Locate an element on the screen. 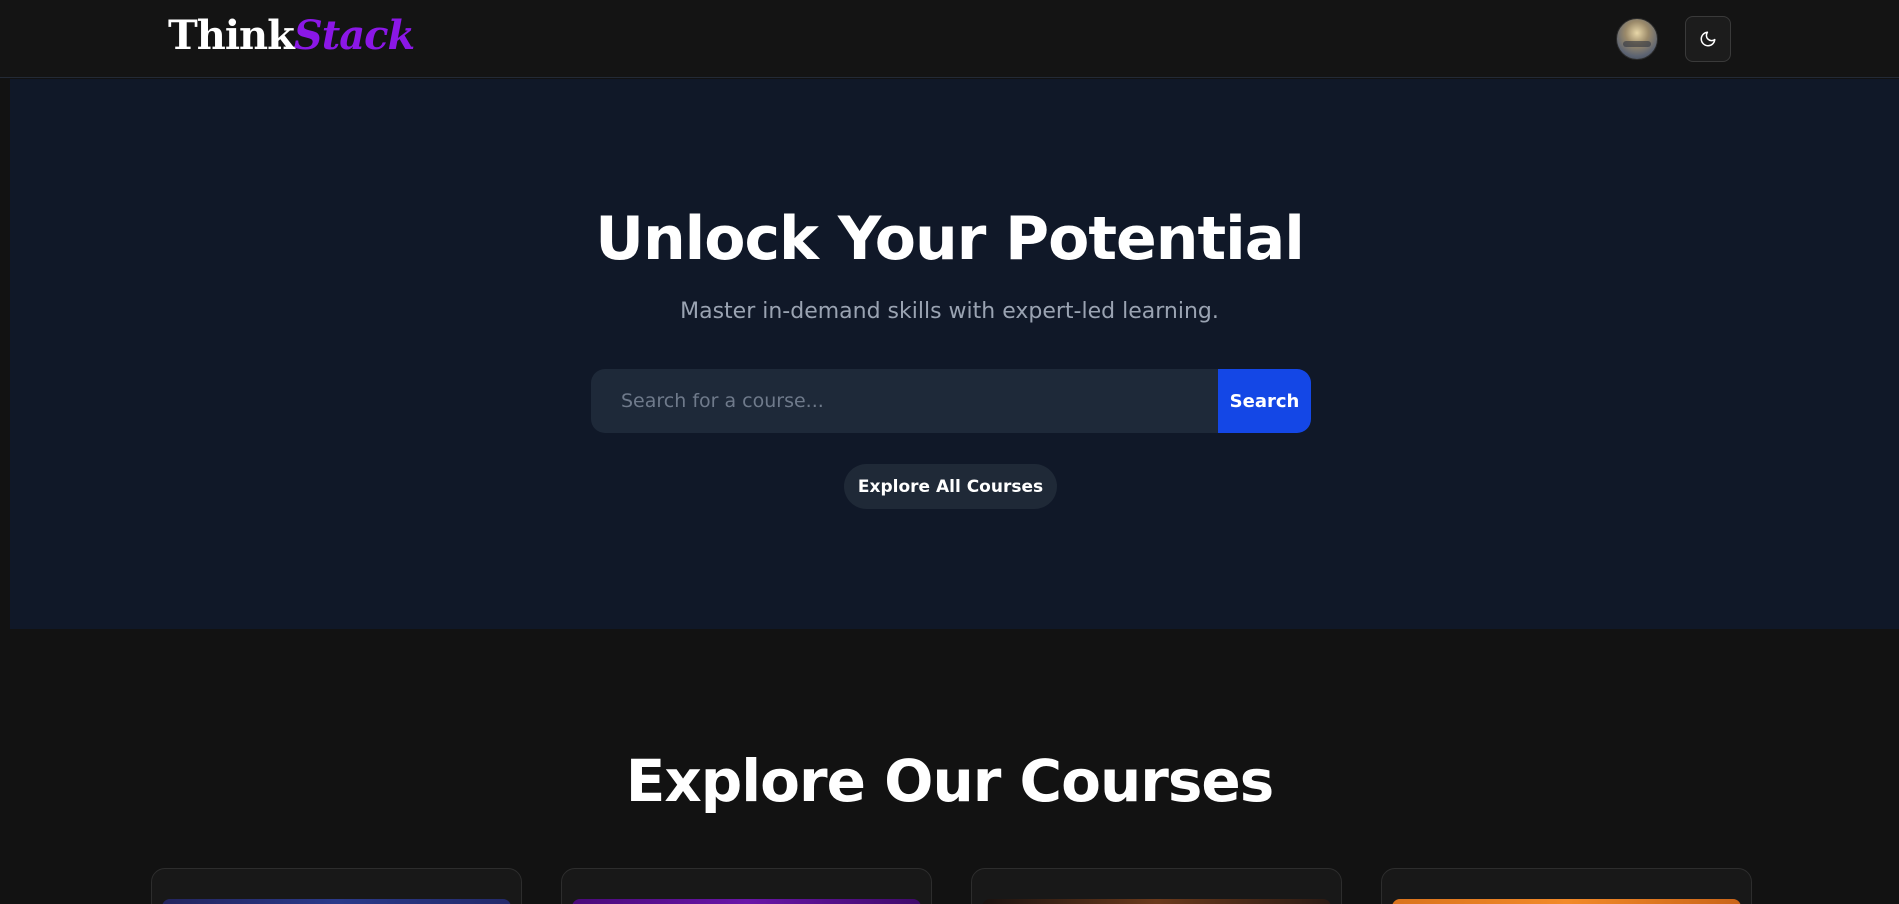  moon-icon is located at coordinates (1708, 39).